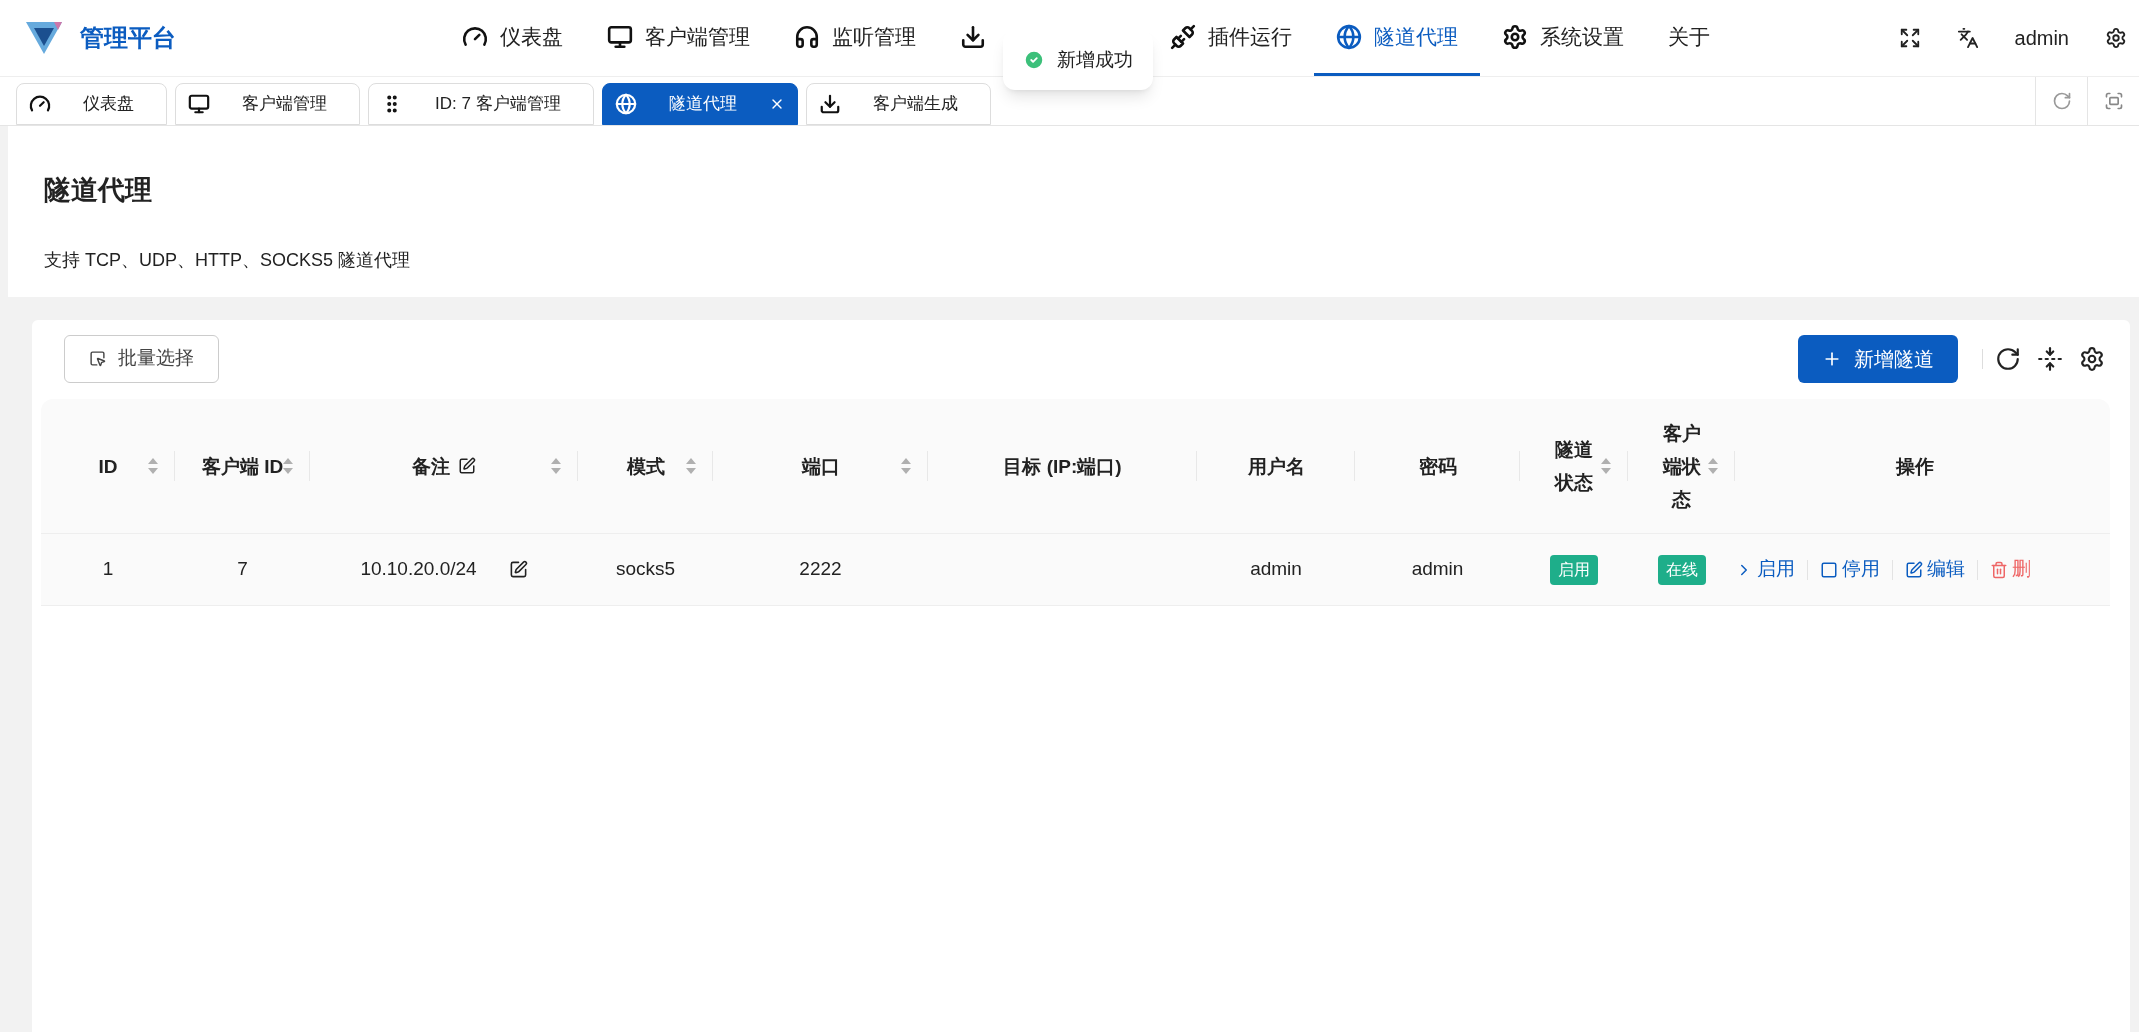 This screenshot has width=2139, height=1032. Describe the element at coordinates (1681, 569) in the screenshot. I see `status-badge: 在线` at that location.